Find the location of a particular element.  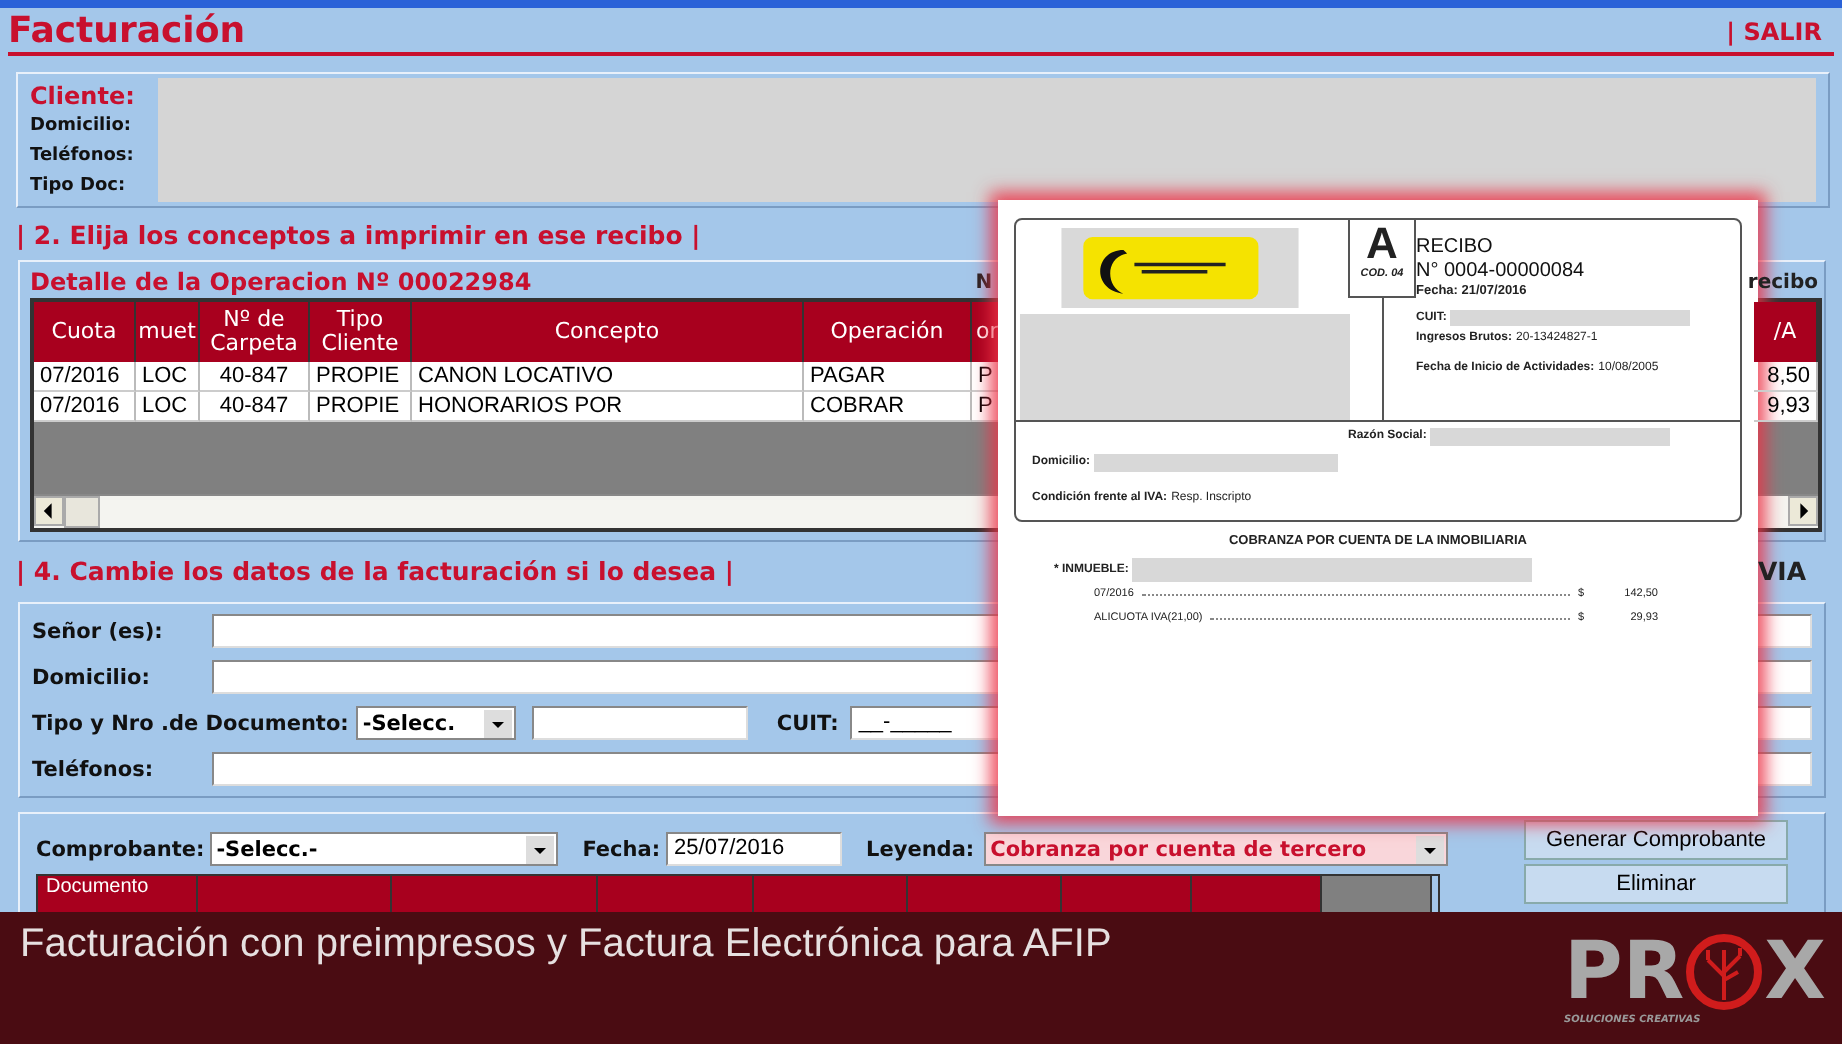

column-header: Concepto is located at coordinates (608, 332).